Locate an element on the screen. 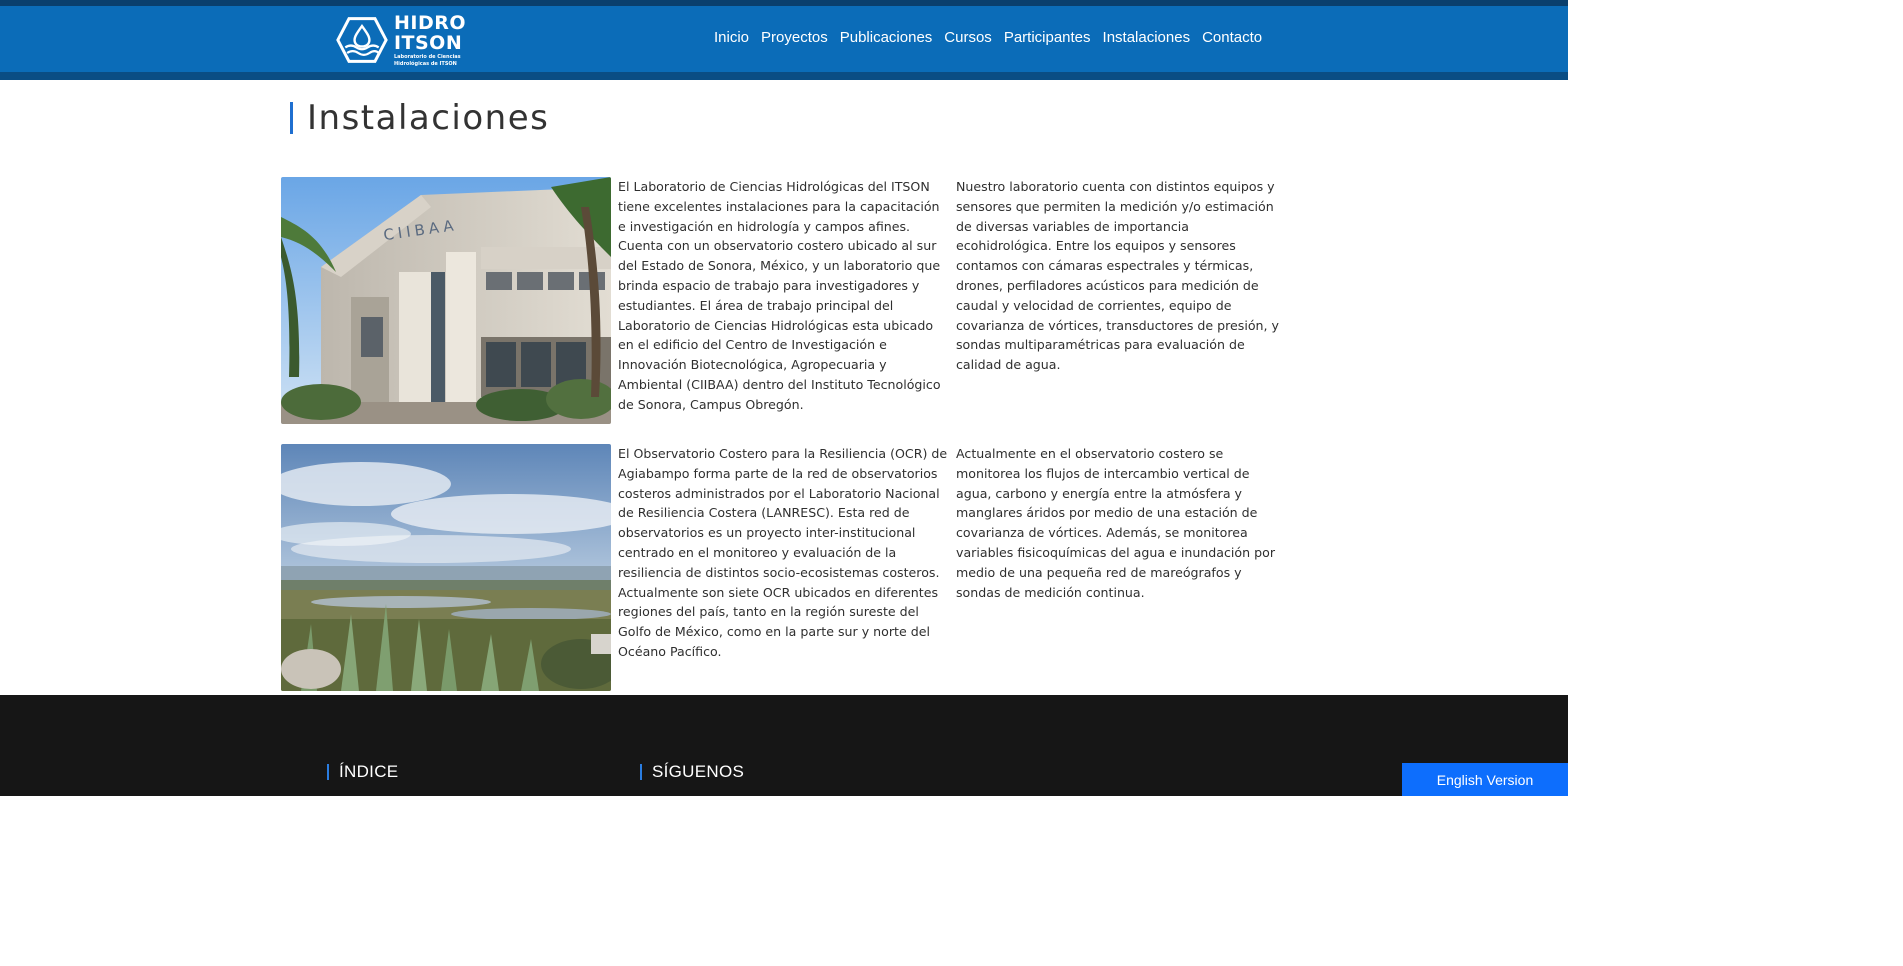 Image resolution: width=1903 pixels, height=966 pixels. footer-index-heading: ÍNDICE is located at coordinates (362, 772).